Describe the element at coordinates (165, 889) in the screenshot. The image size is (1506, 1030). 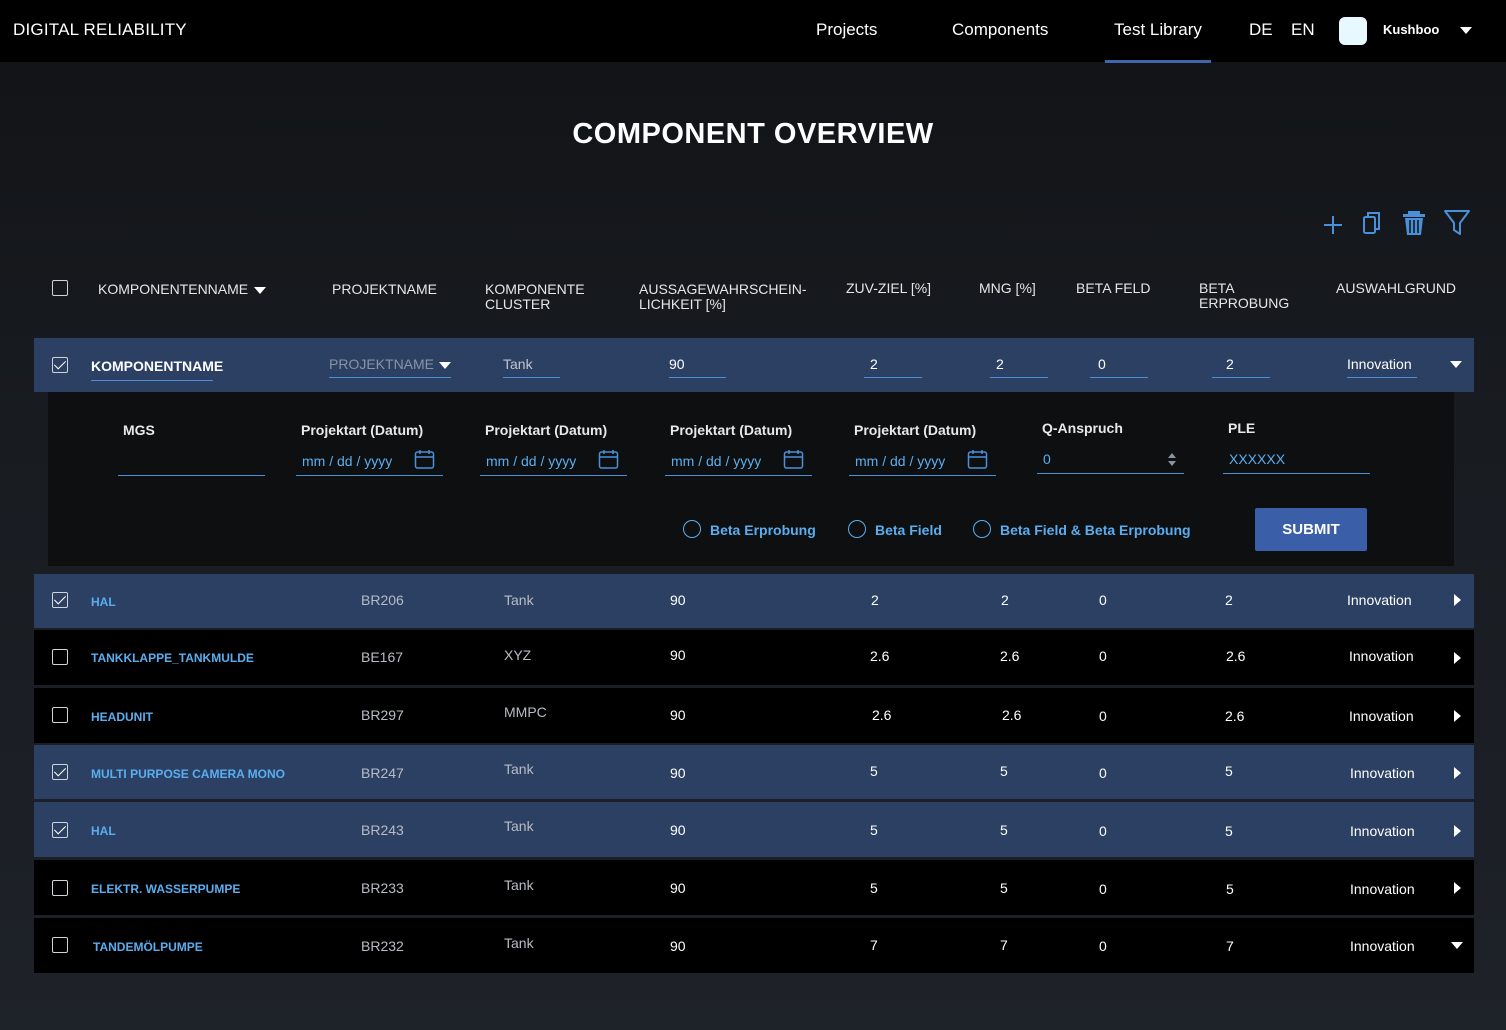
I see `component-name: ELEKTR. WASSERPUMPE` at that location.